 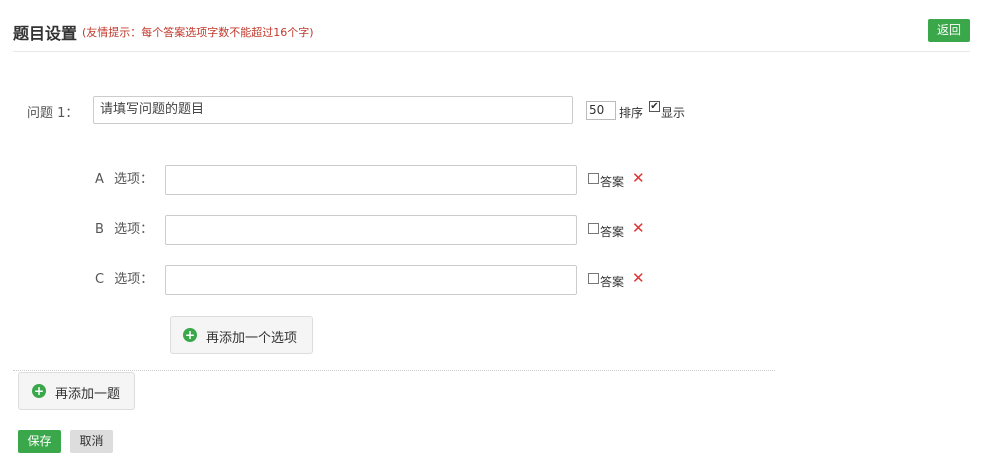 What do you see at coordinates (333, 110) in the screenshot?
I see `question-input: 请填写问题的题目` at bounding box center [333, 110].